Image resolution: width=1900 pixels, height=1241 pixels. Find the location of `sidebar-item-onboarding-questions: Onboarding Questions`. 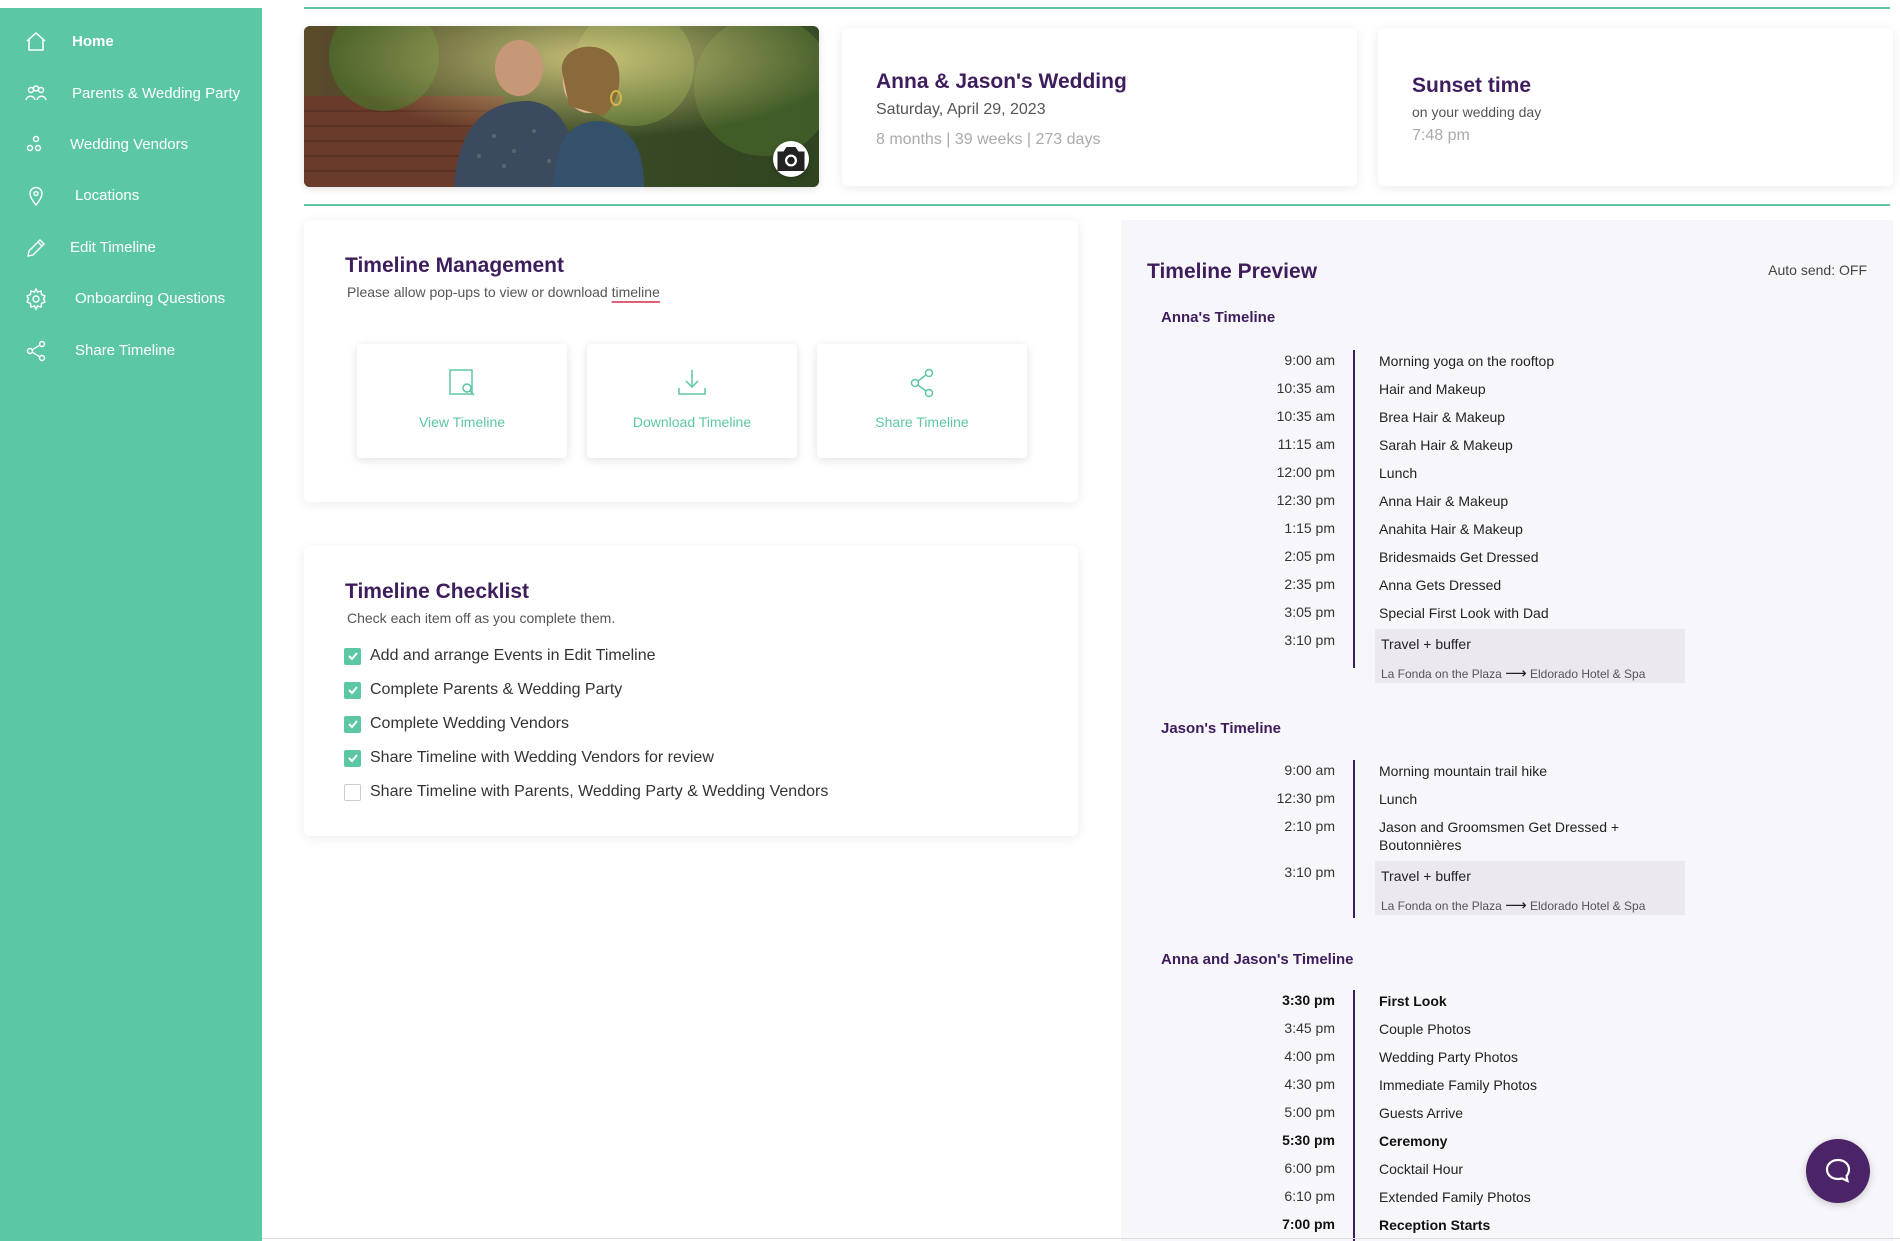

sidebar-item-onboarding-questions: Onboarding Questions is located at coordinates (131, 299).